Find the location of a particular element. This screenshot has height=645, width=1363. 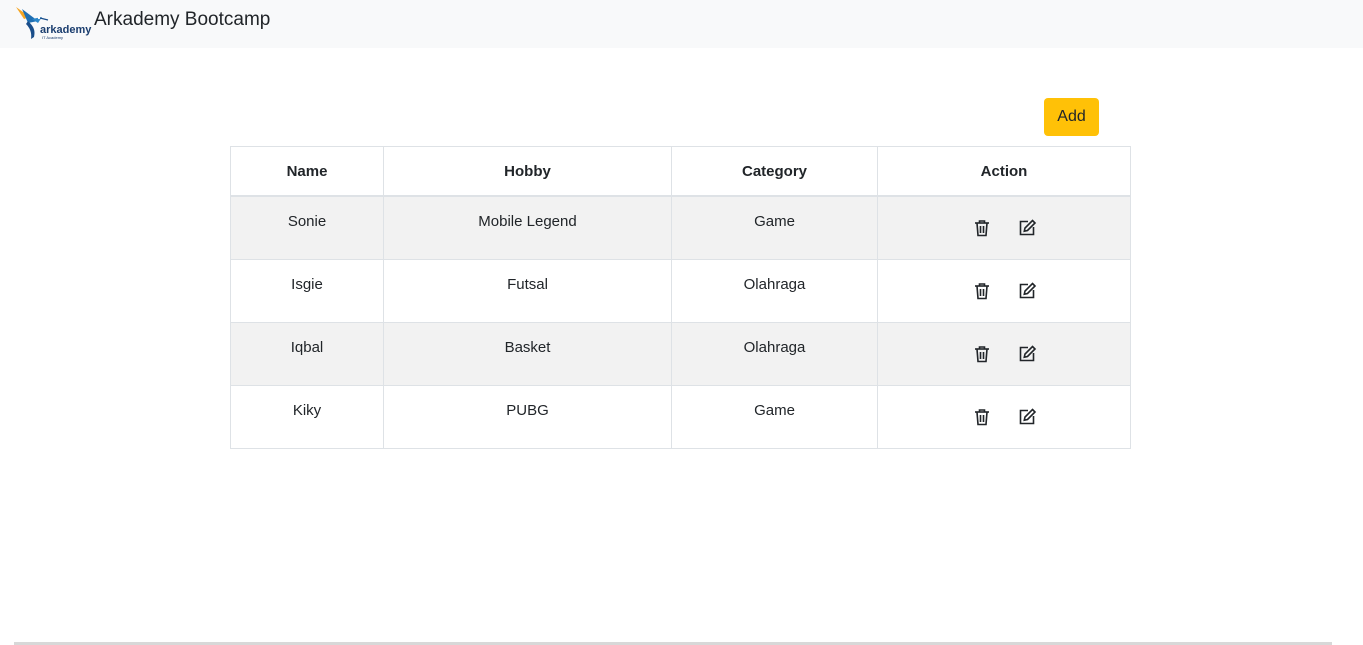

name-text: Sonie is located at coordinates (307, 221).